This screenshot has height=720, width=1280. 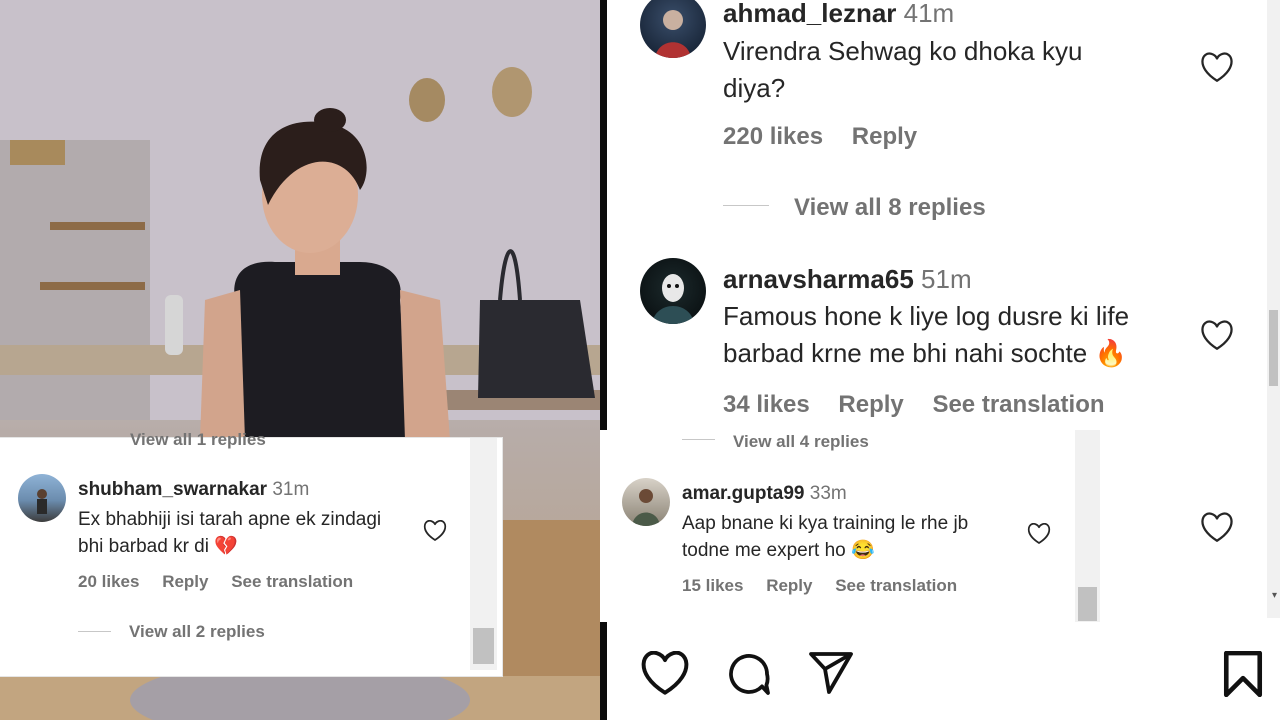 What do you see at coordinates (712, 585) in the screenshot?
I see `likes-count: 15 likes` at bounding box center [712, 585].